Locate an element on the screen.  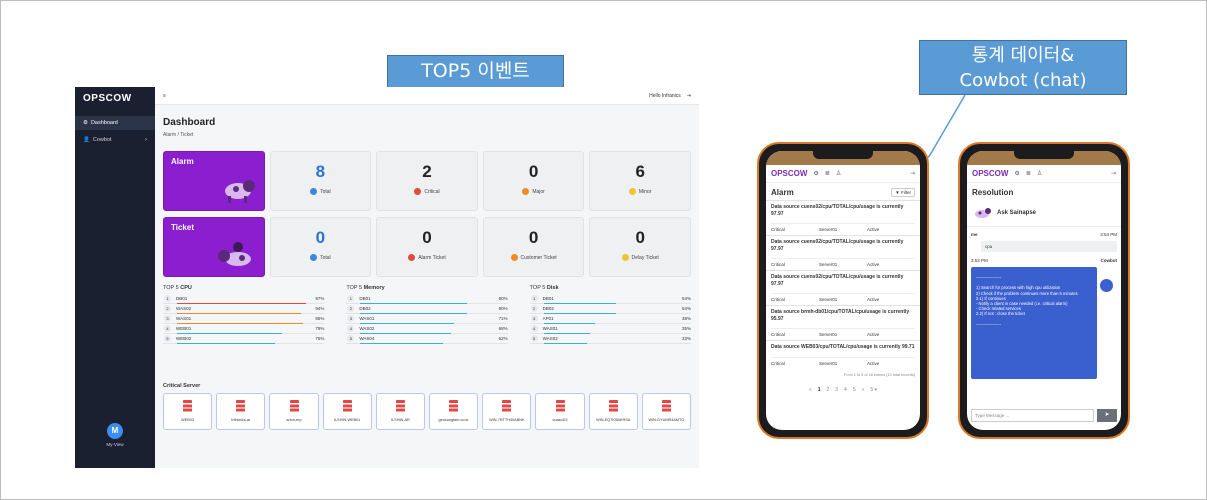
bot-message-meta: 3:53 PM Cowbot is located at coordinates (1044, 260).